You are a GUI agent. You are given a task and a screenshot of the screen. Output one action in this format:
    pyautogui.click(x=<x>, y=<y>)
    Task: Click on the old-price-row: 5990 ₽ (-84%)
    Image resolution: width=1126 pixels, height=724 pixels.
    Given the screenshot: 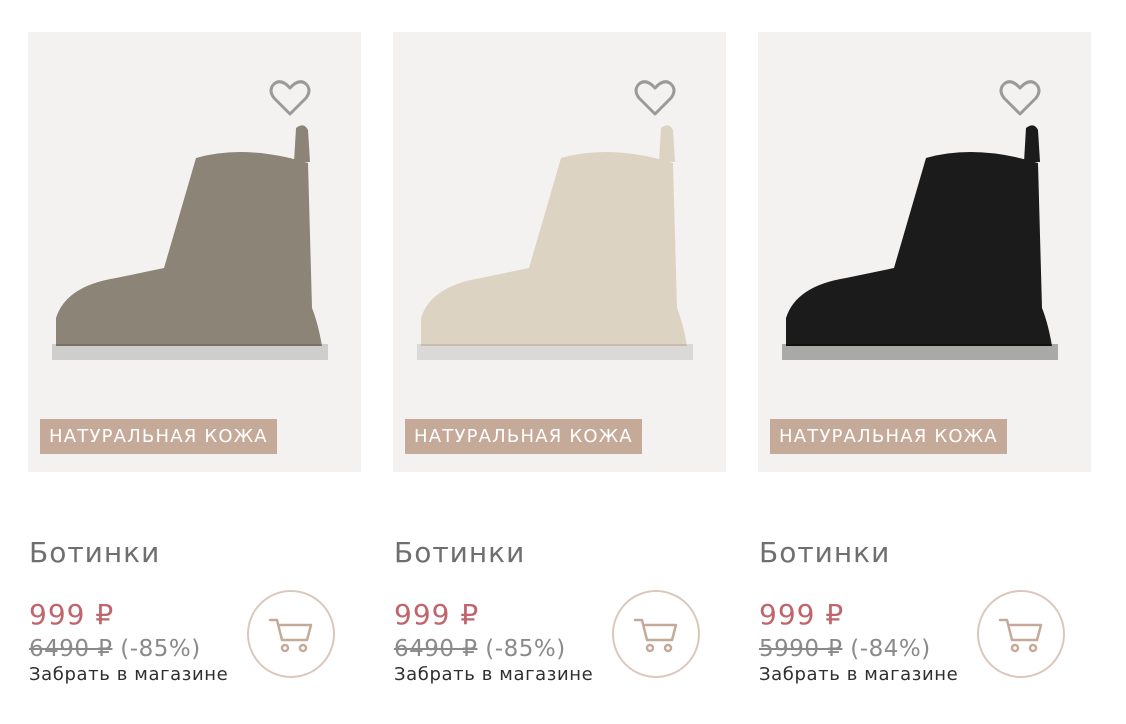 What is the action you would take?
    pyautogui.click(x=845, y=649)
    